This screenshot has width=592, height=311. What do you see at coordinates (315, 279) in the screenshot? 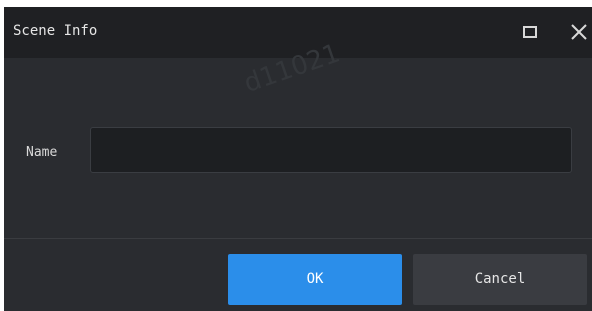
I see `ok-button: OK` at bounding box center [315, 279].